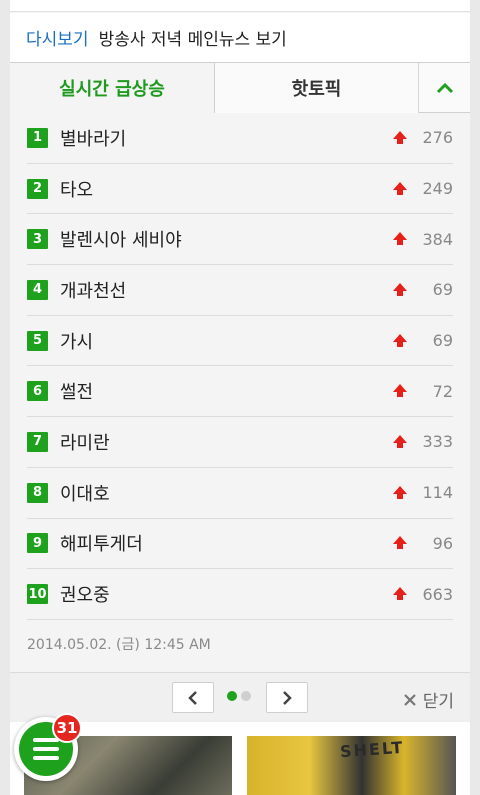  What do you see at coordinates (226, 391) in the screenshot?
I see `trend-term: 썰전` at bounding box center [226, 391].